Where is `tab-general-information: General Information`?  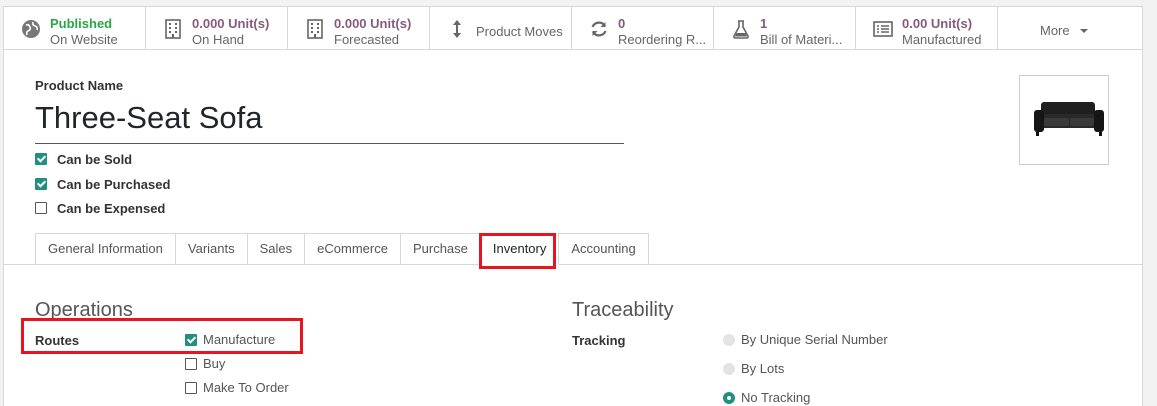
tab-general-information: General Information is located at coordinates (105, 249).